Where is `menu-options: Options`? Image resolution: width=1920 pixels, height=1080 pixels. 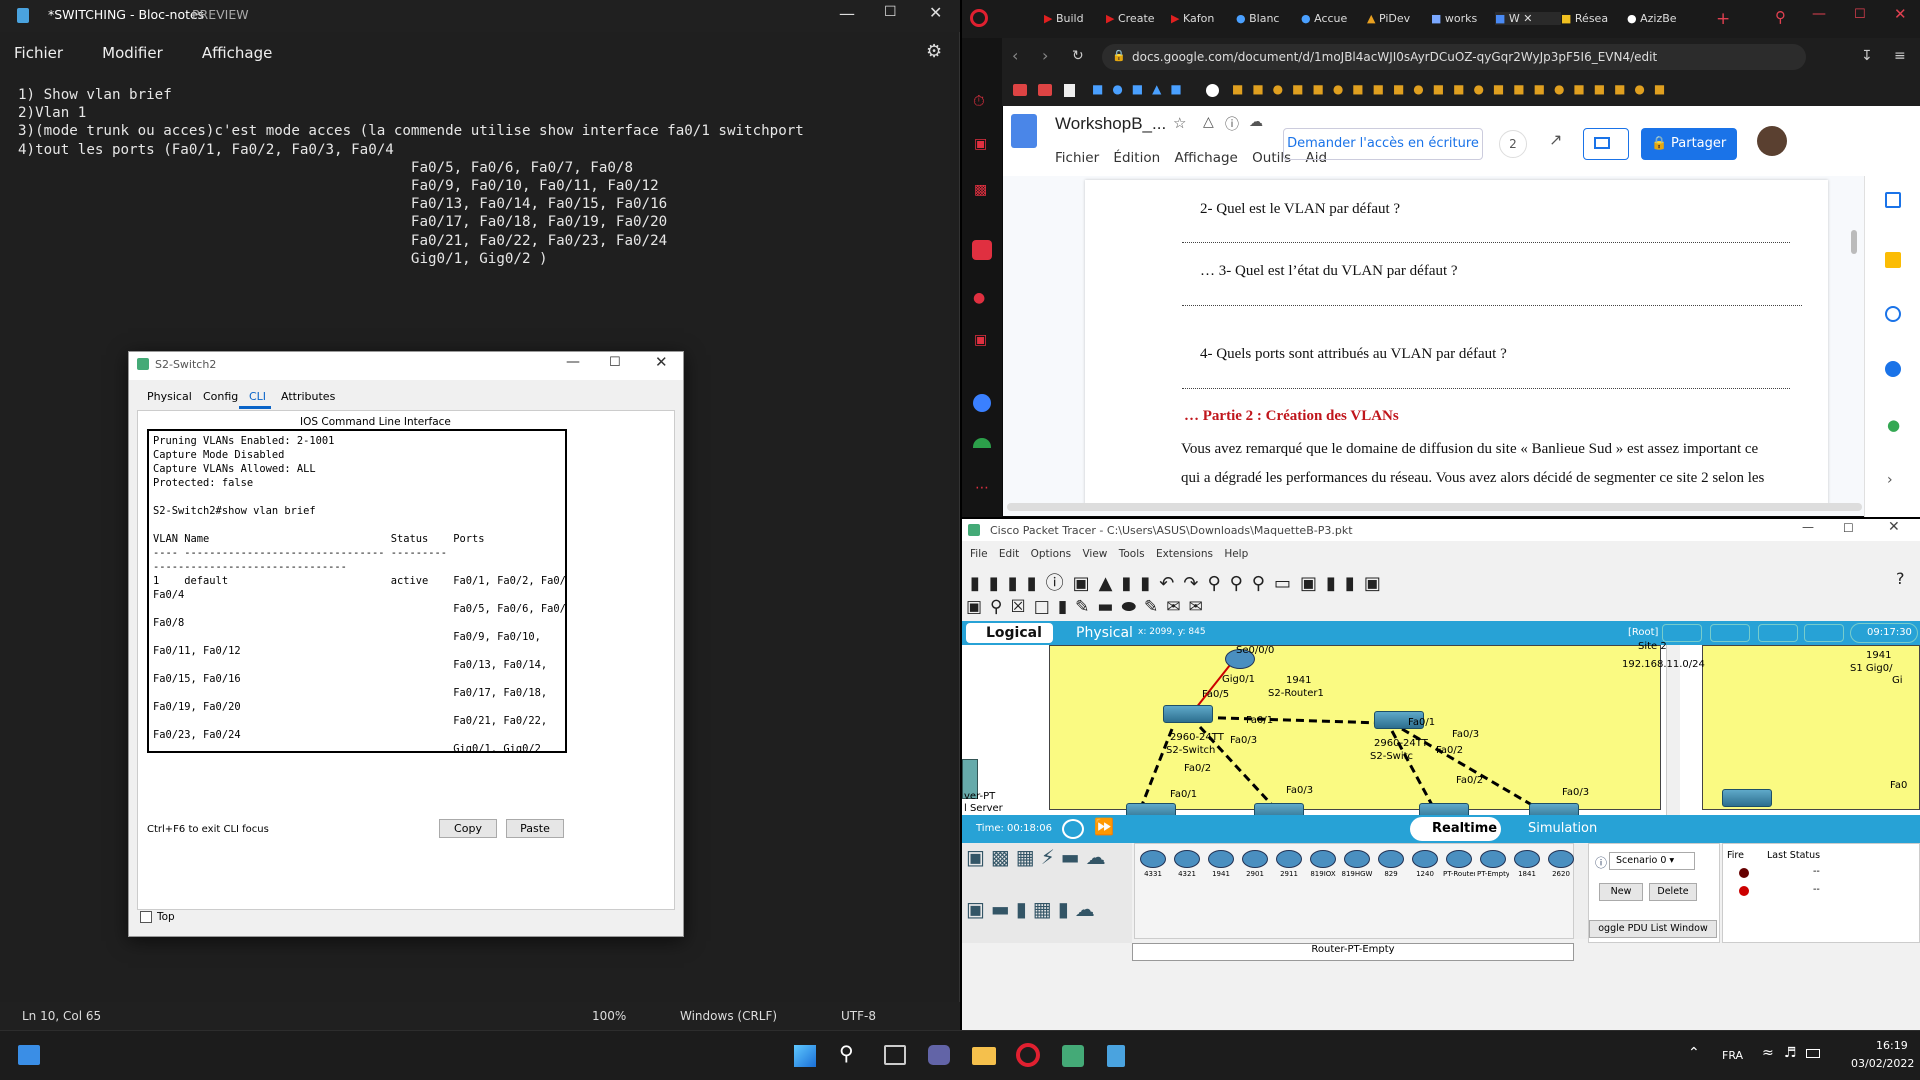 menu-options: Options is located at coordinates (1051, 554).